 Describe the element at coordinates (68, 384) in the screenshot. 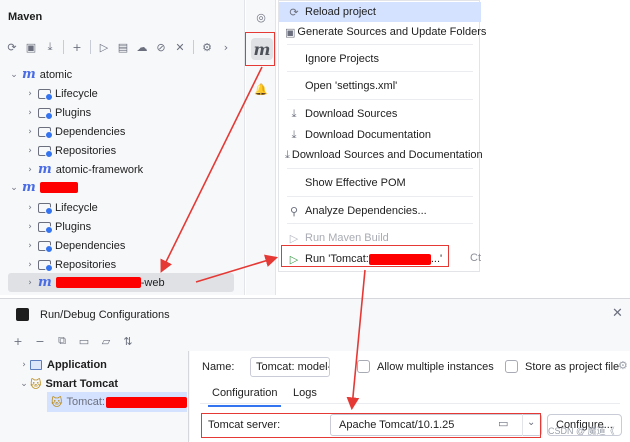

I see `tree-item-smart-tomcat: ⌄ 🐱 Smart Tomcat` at that location.